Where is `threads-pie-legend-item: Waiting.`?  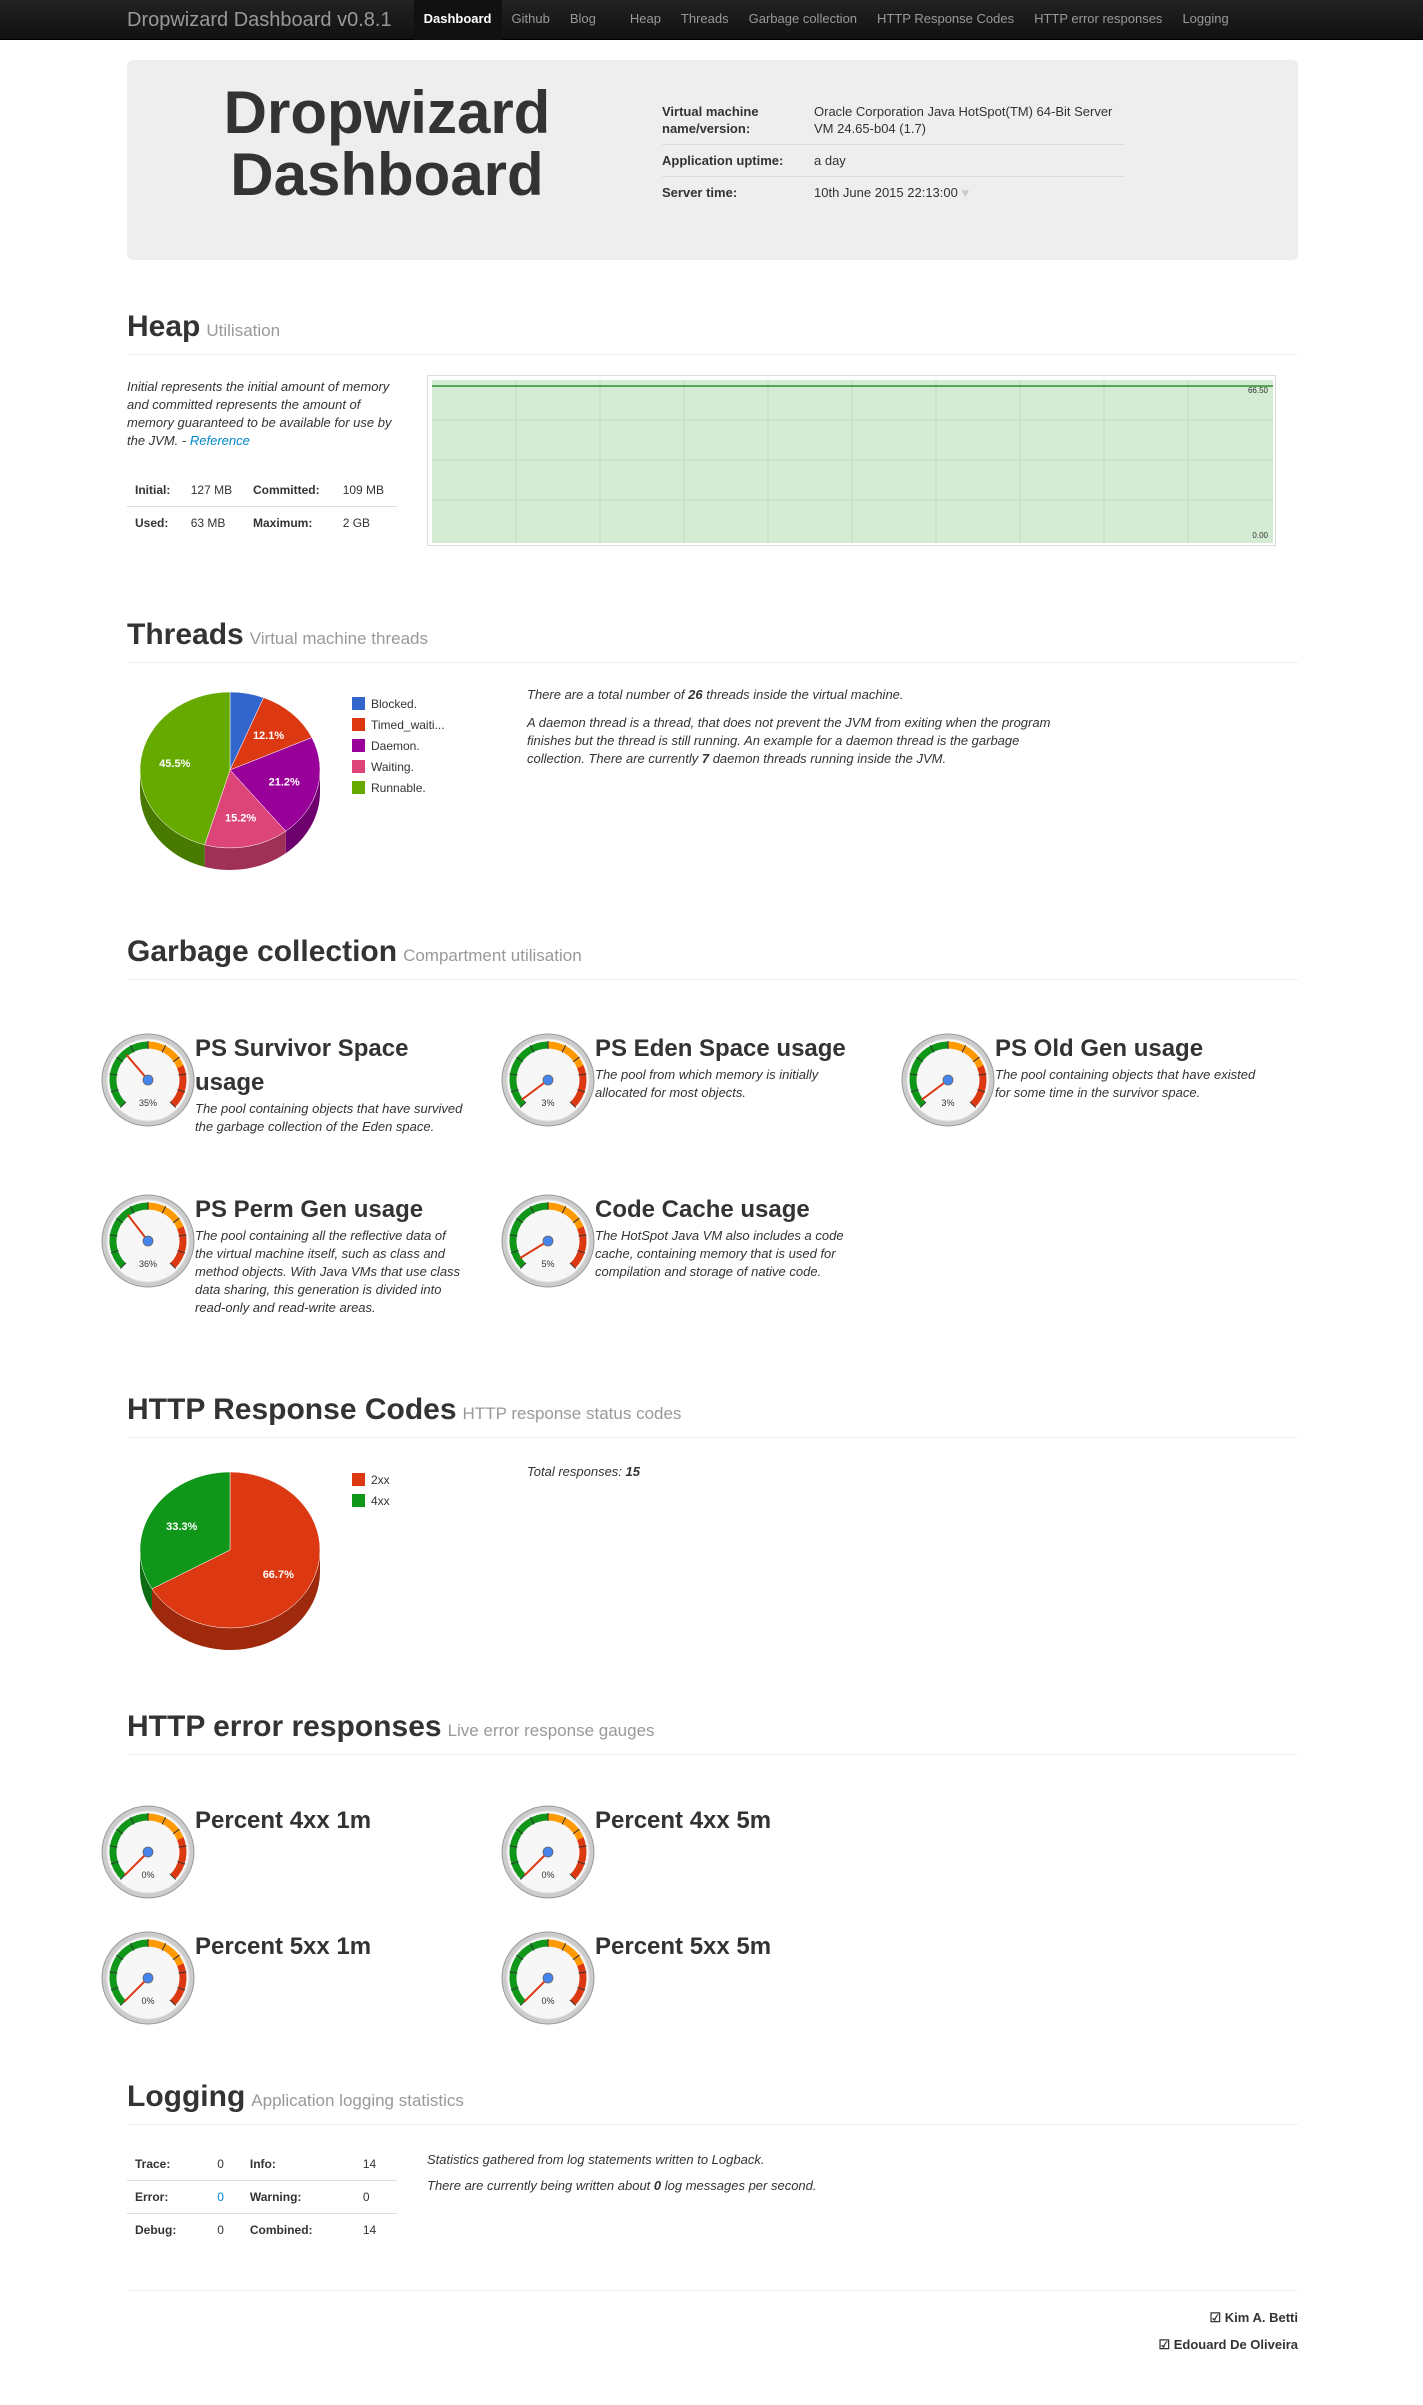
threads-pie-legend-item: Waiting. is located at coordinates (398, 766).